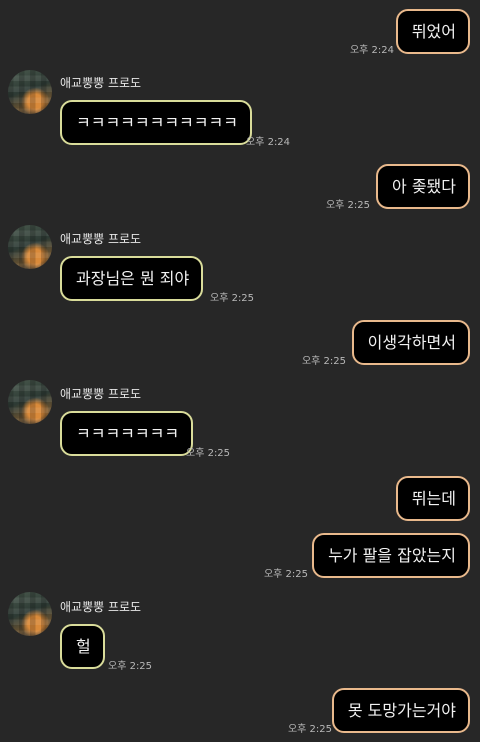 The height and width of the screenshot is (742, 480). I want to click on message-bubble: ㅋㅋㅋㅋㅋㅋㅋㅋㅋㅋㅋ, so click(156, 122).